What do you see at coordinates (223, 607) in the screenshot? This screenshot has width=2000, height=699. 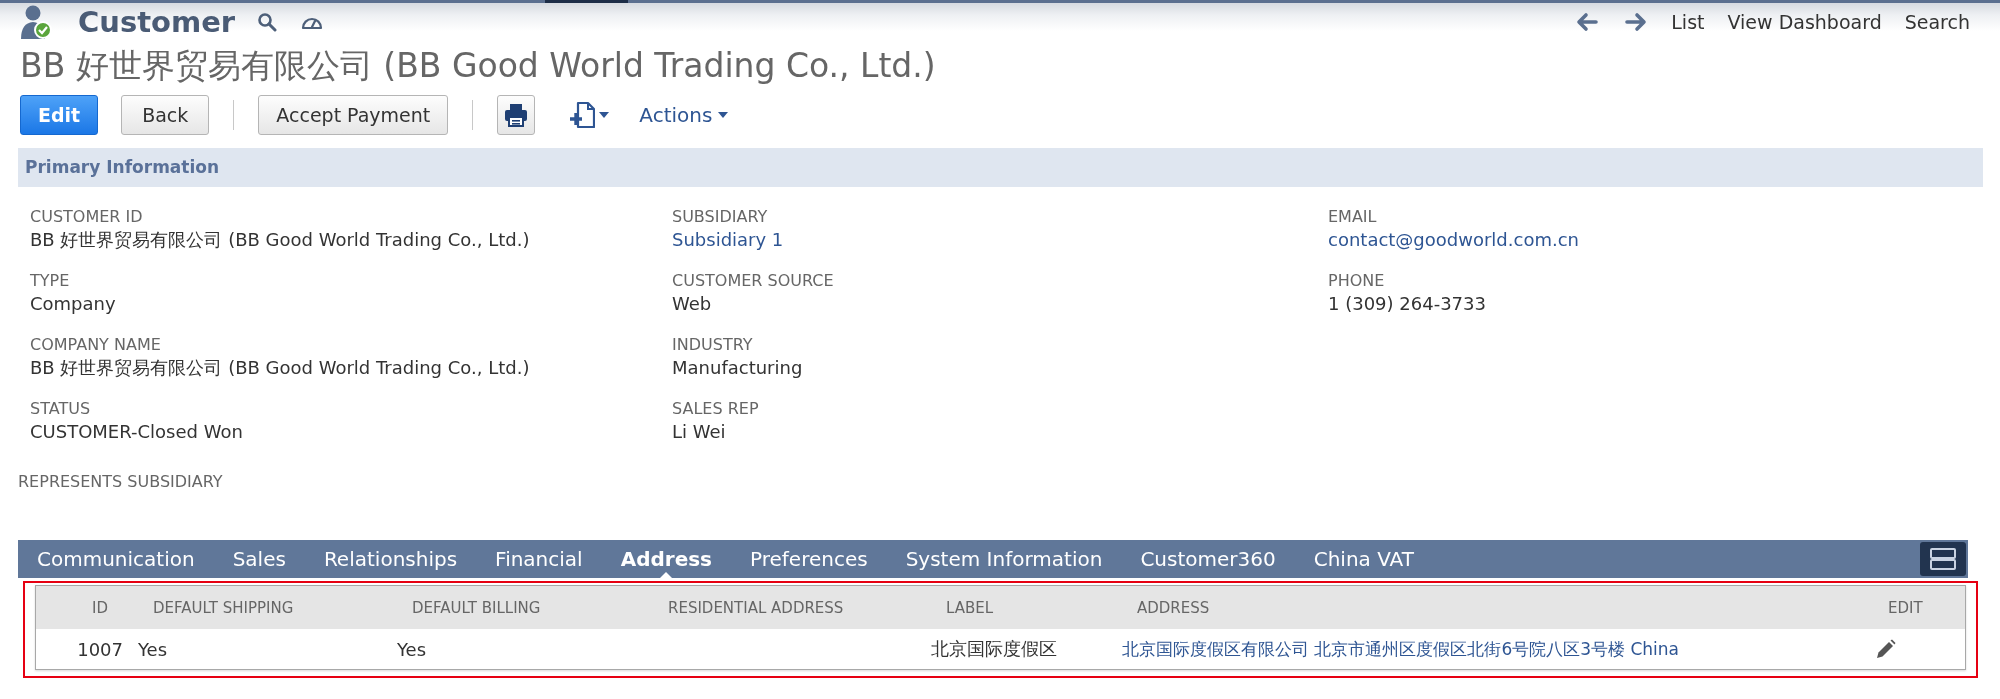 I see `column-header: DEFAULT SHIPPING` at bounding box center [223, 607].